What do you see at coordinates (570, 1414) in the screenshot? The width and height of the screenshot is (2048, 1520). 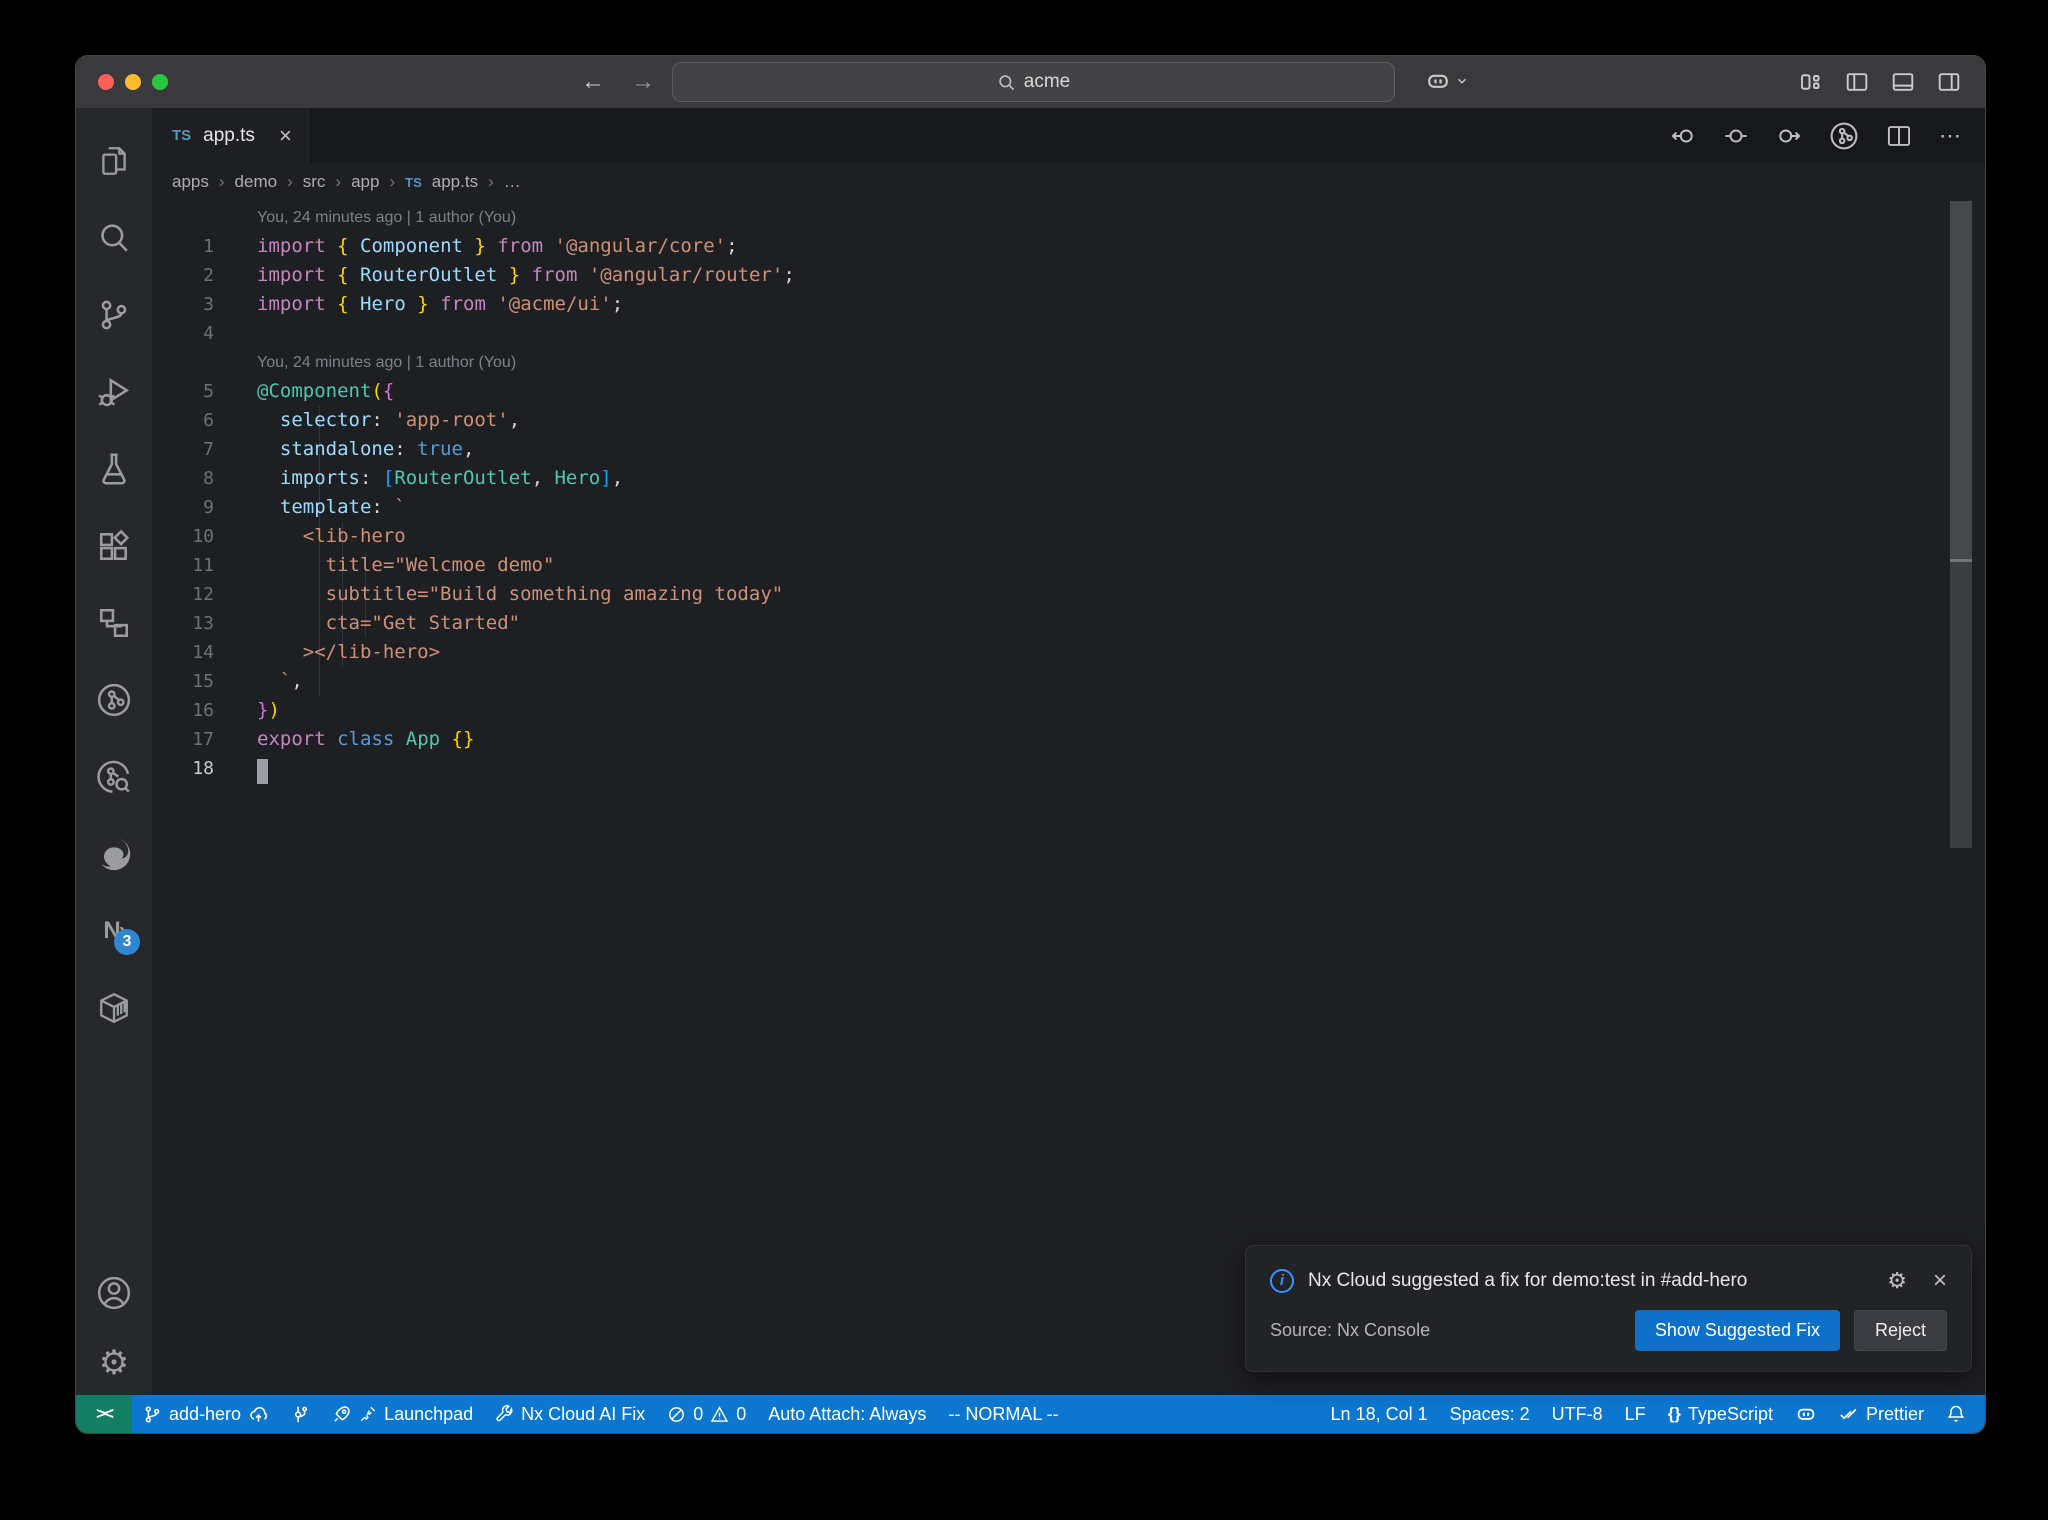 I see `nx-cloud-fix-status: Nx Cloud AI Fix` at bounding box center [570, 1414].